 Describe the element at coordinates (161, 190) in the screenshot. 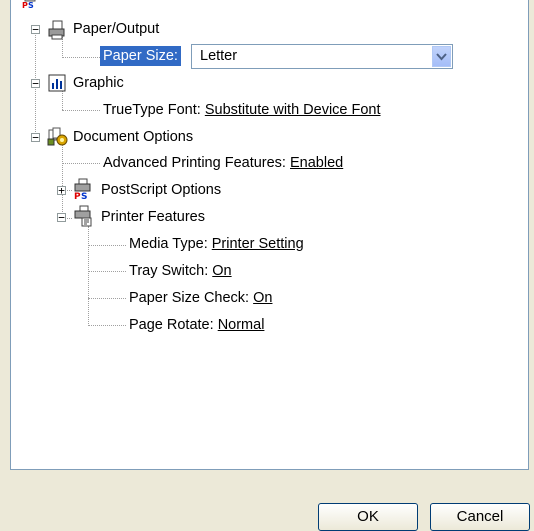

I see `postscript-options-label: PostScript Options` at that location.